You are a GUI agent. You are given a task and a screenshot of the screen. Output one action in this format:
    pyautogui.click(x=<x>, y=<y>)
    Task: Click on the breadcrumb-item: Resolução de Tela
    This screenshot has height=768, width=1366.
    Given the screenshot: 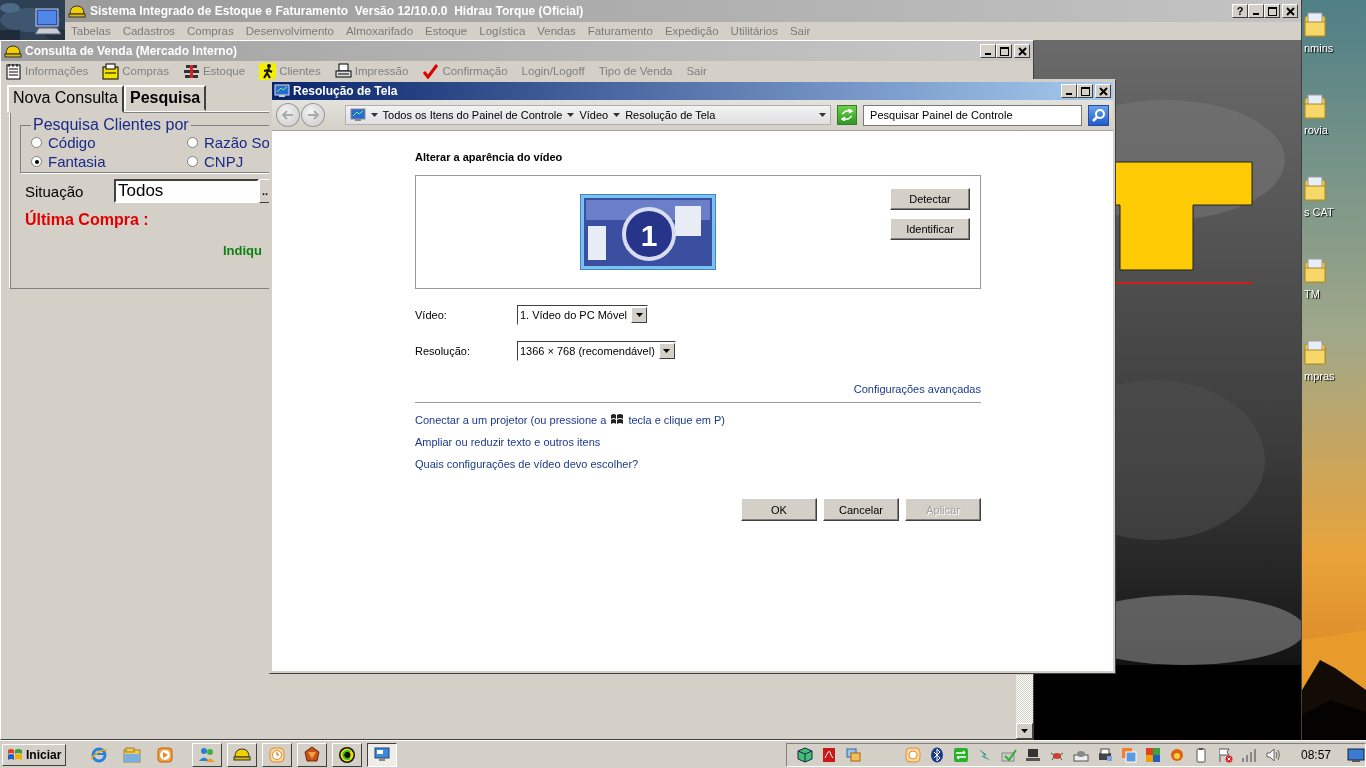 What is the action you would take?
    pyautogui.click(x=670, y=115)
    